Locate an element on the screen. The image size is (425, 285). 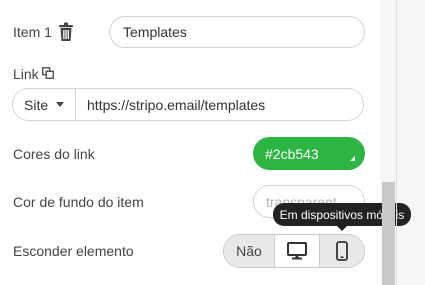
trash-icon is located at coordinates (66, 32).